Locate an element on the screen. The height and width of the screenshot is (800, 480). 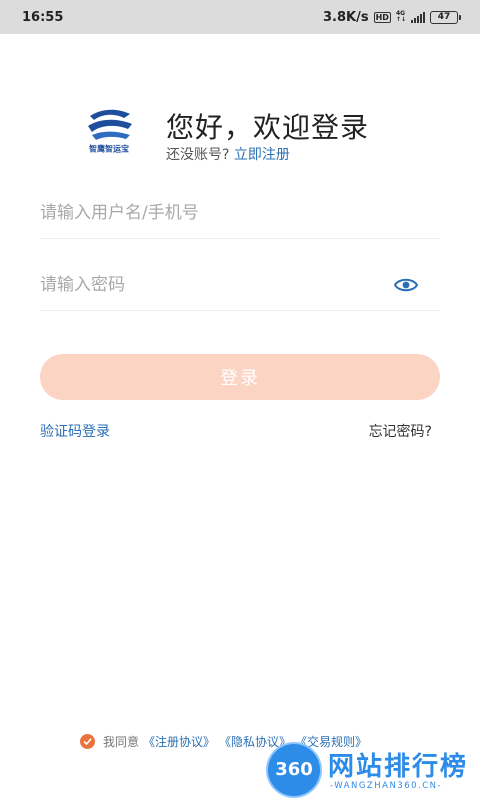
status-bar: 16:55 3.8K/s HD 4G ↑↓ 47 is located at coordinates (240, 17).